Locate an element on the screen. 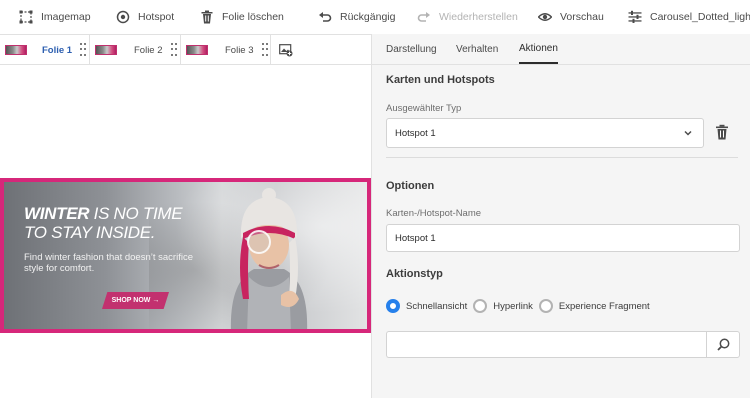 This screenshot has height=398, width=750. slide-tab-label: Folie 2 is located at coordinates (148, 50).